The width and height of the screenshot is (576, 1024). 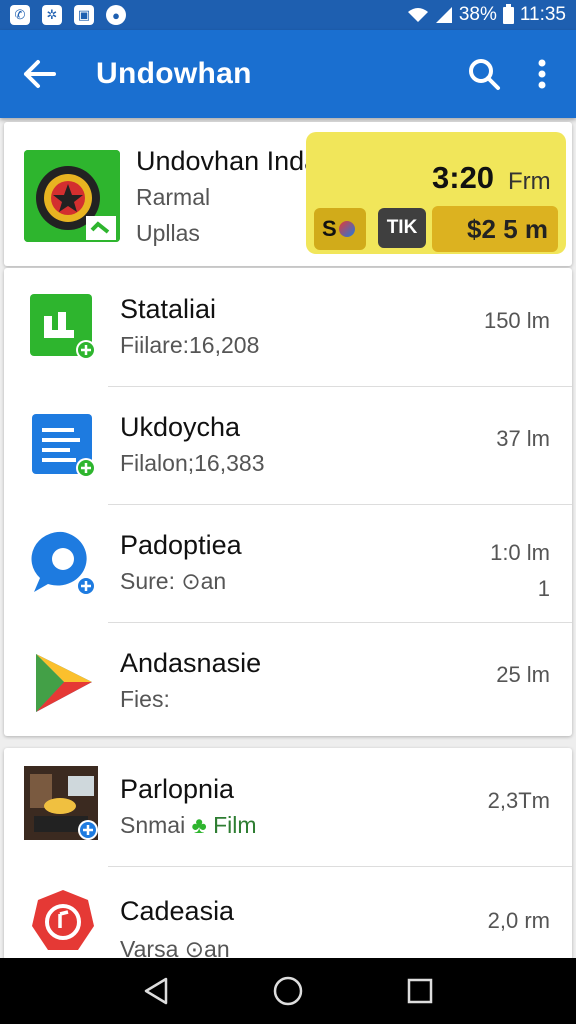 I want to click on item-subtitle: Snmai ♣ Film, so click(x=188, y=825).